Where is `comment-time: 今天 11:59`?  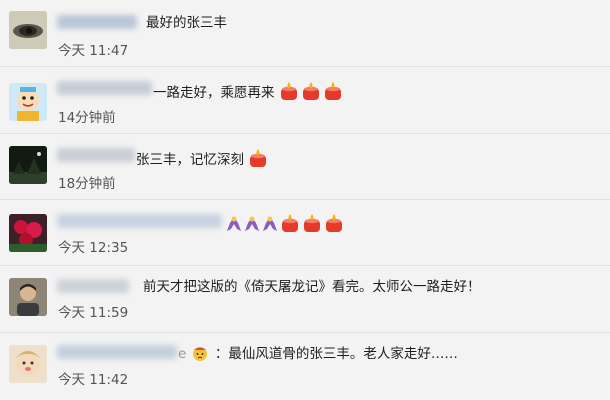
comment-time: 今天 11:59 is located at coordinates (93, 313).